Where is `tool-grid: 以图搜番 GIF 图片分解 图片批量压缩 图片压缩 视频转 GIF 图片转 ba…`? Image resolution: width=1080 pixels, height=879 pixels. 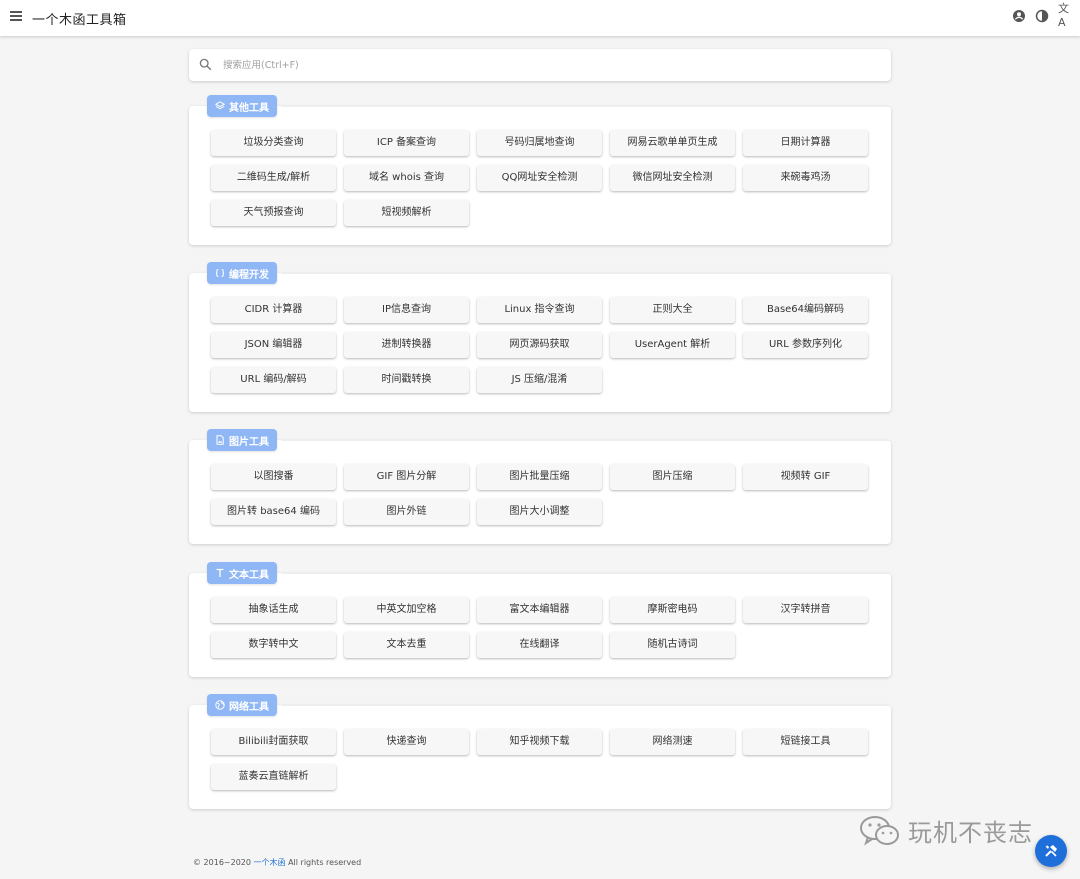 tool-grid: 以图搜番 GIF 图片分解 图片批量压缩 图片压缩 视频转 GIF 图片转 ba… is located at coordinates (539, 494).